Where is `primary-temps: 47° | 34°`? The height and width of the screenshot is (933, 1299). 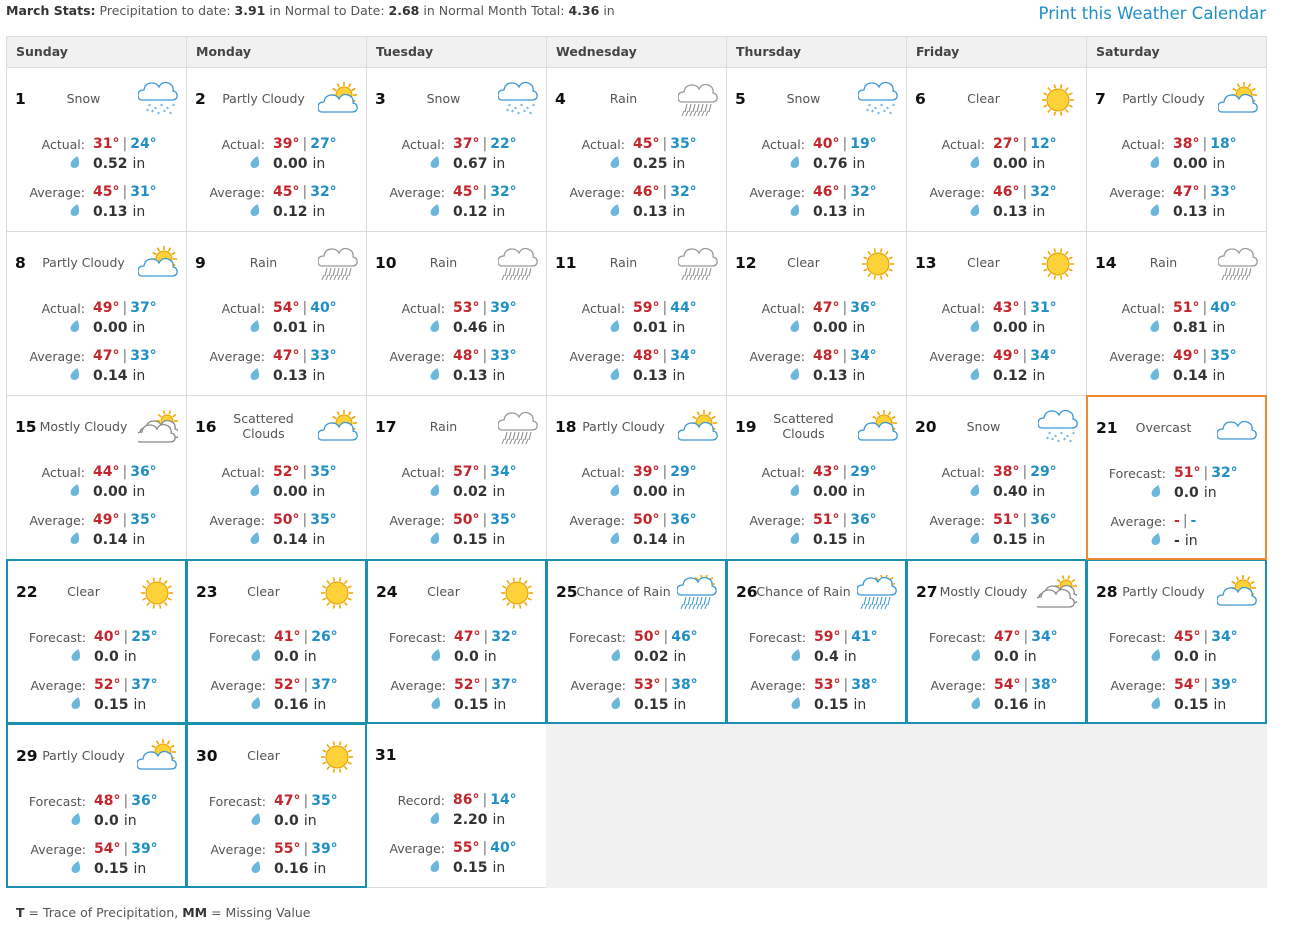
primary-temps: 47° | 34° is located at coordinates (1026, 637).